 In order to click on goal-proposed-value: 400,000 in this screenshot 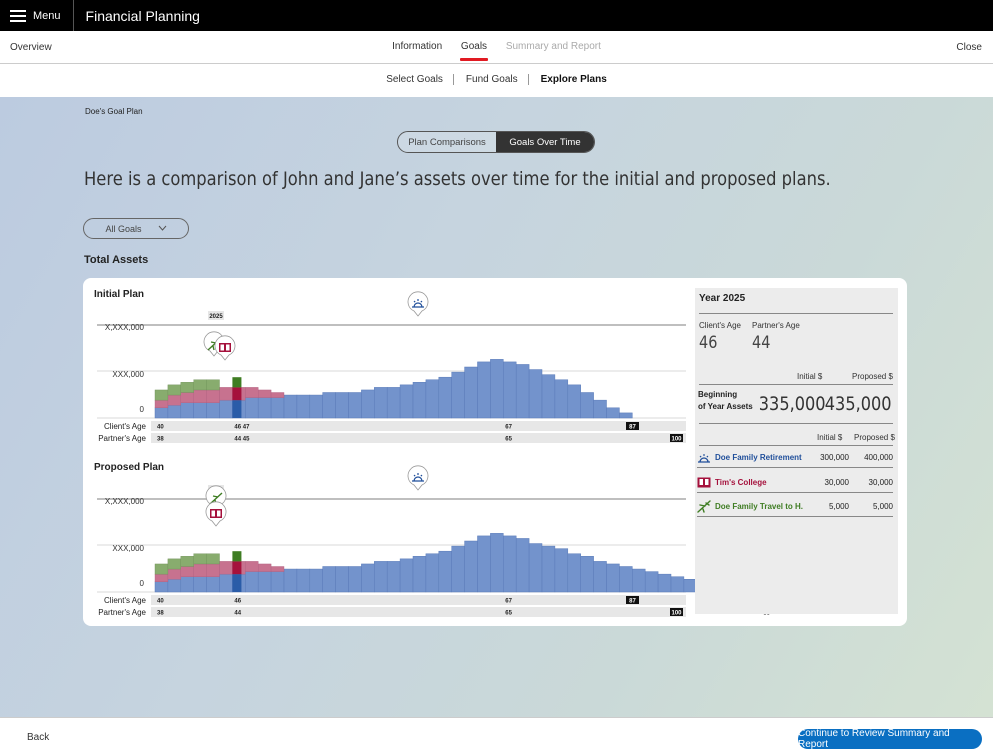, I will do `click(878, 457)`.